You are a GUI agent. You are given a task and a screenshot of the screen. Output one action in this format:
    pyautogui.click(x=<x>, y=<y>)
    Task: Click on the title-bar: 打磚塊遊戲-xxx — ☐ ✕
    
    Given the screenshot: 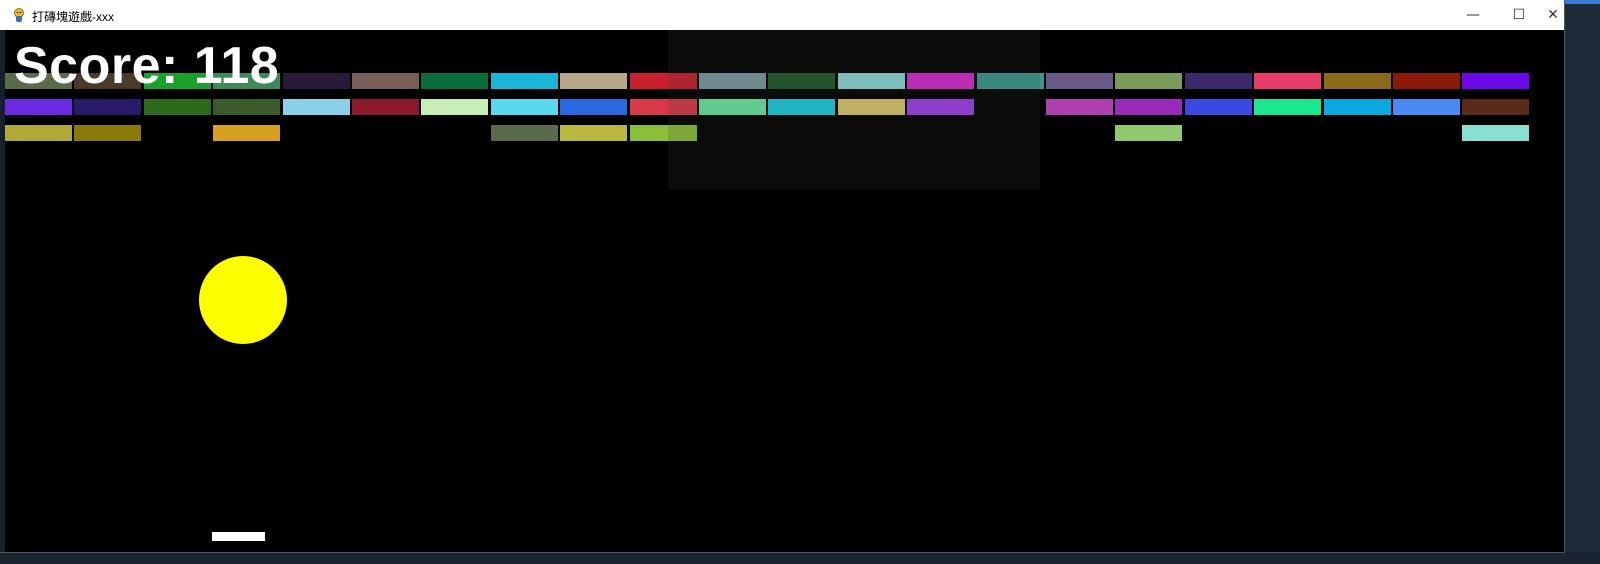 What is the action you would take?
    pyautogui.click(x=782, y=15)
    